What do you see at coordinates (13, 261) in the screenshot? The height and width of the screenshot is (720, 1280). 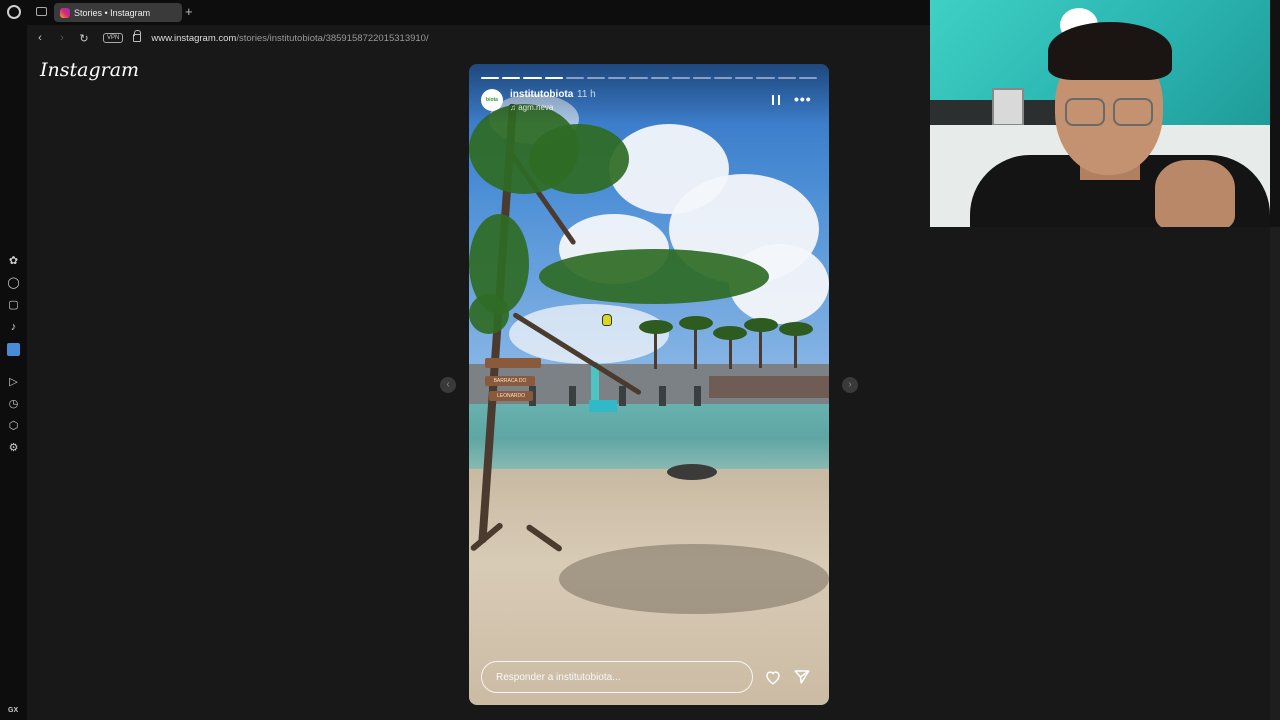 I see `chatgpt-icon: ✿` at bounding box center [13, 261].